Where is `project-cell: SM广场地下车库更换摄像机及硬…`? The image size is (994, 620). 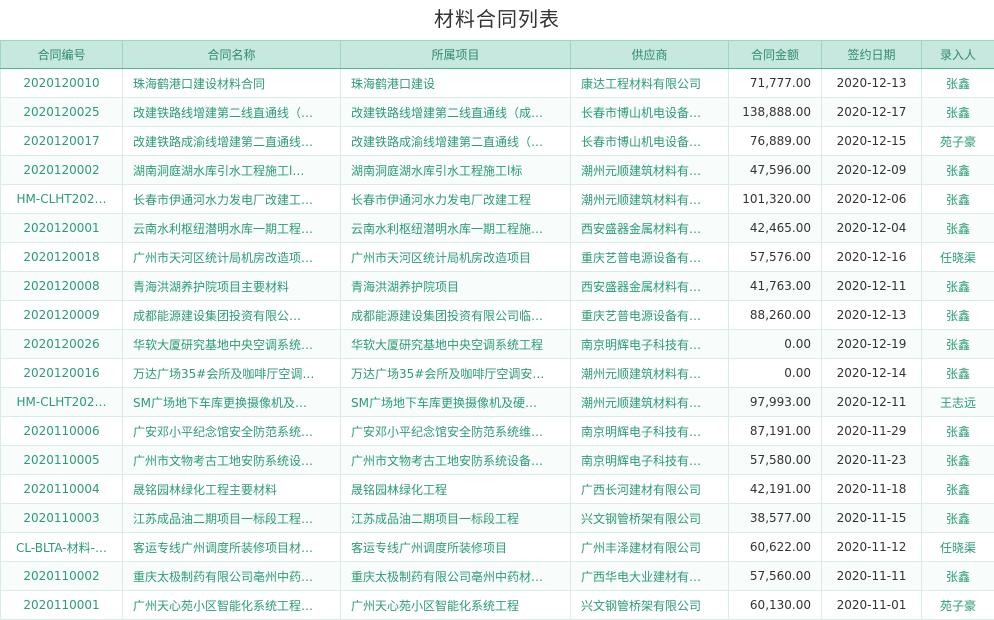 project-cell: SM广场地下车库更换摄像机及硬… is located at coordinates (456, 402).